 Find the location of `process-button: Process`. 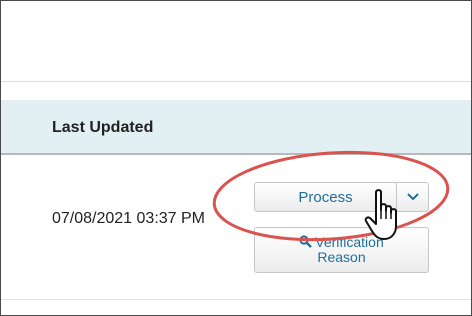

process-button: Process is located at coordinates (325, 197).